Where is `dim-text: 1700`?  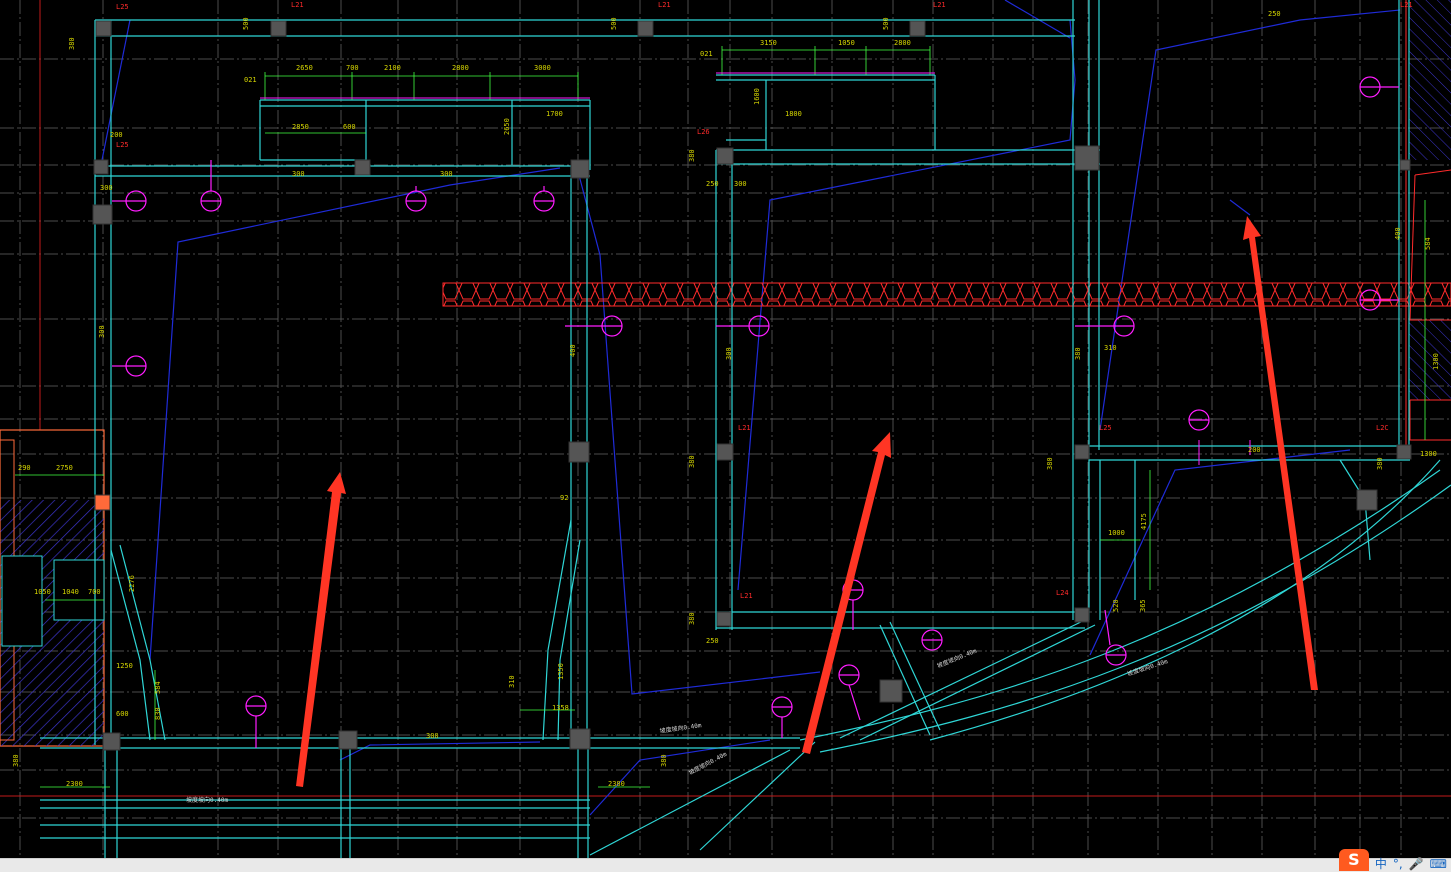
dim-text: 1700 is located at coordinates (554, 114).